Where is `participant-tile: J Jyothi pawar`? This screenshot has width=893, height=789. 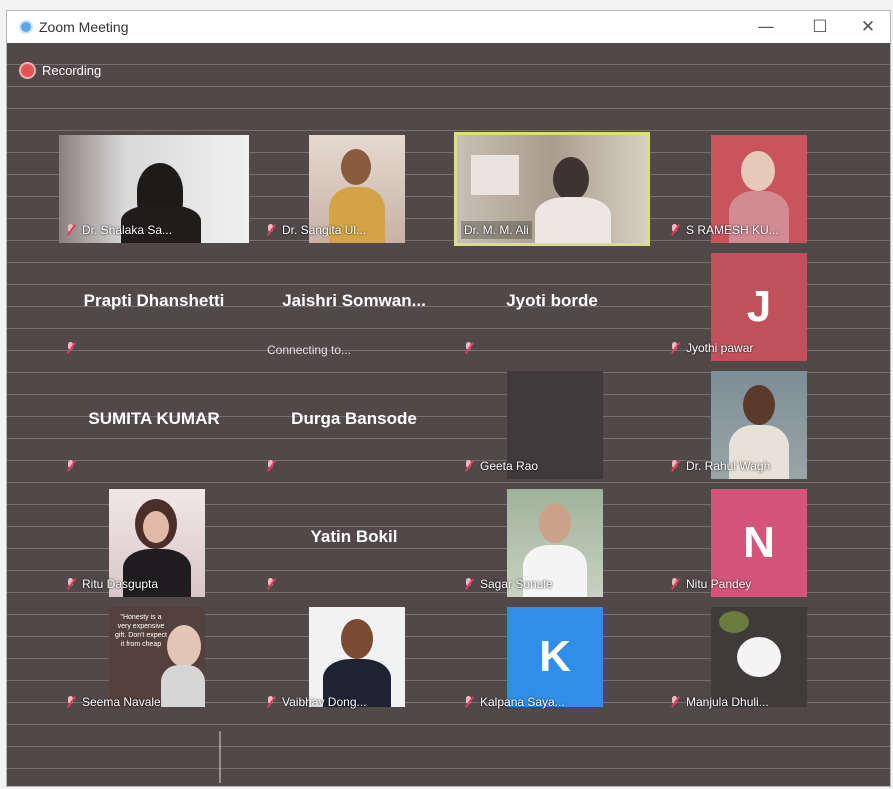
participant-tile: J Jyothi pawar is located at coordinates (758, 307).